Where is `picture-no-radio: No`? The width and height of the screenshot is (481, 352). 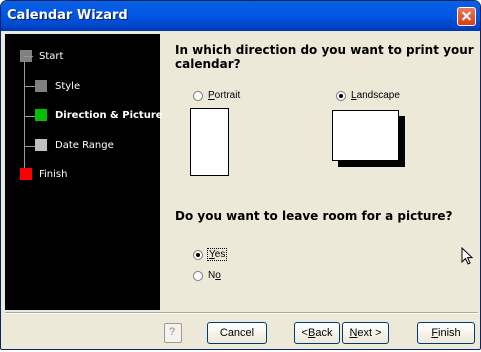 picture-no-radio: No is located at coordinates (207, 275).